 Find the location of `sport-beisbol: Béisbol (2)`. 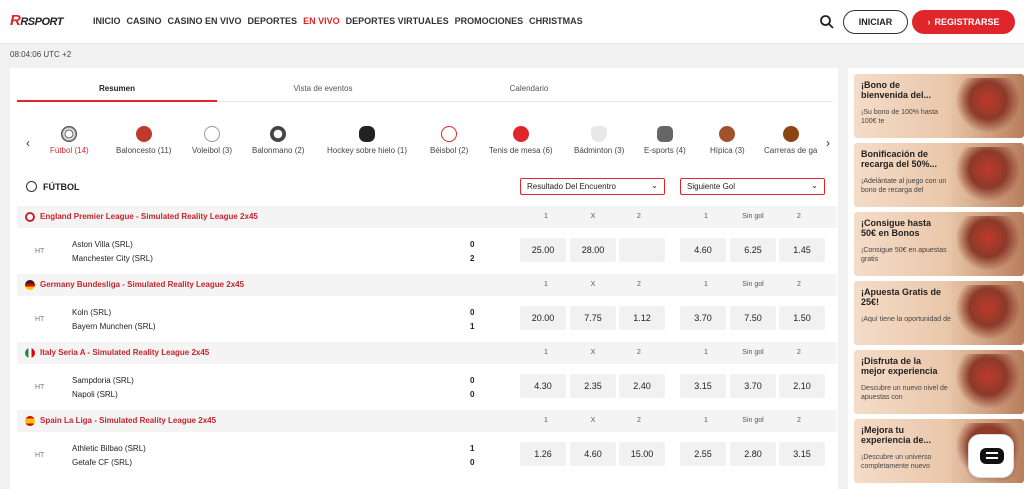

sport-beisbol: Béisbol (2) is located at coordinates (449, 140).